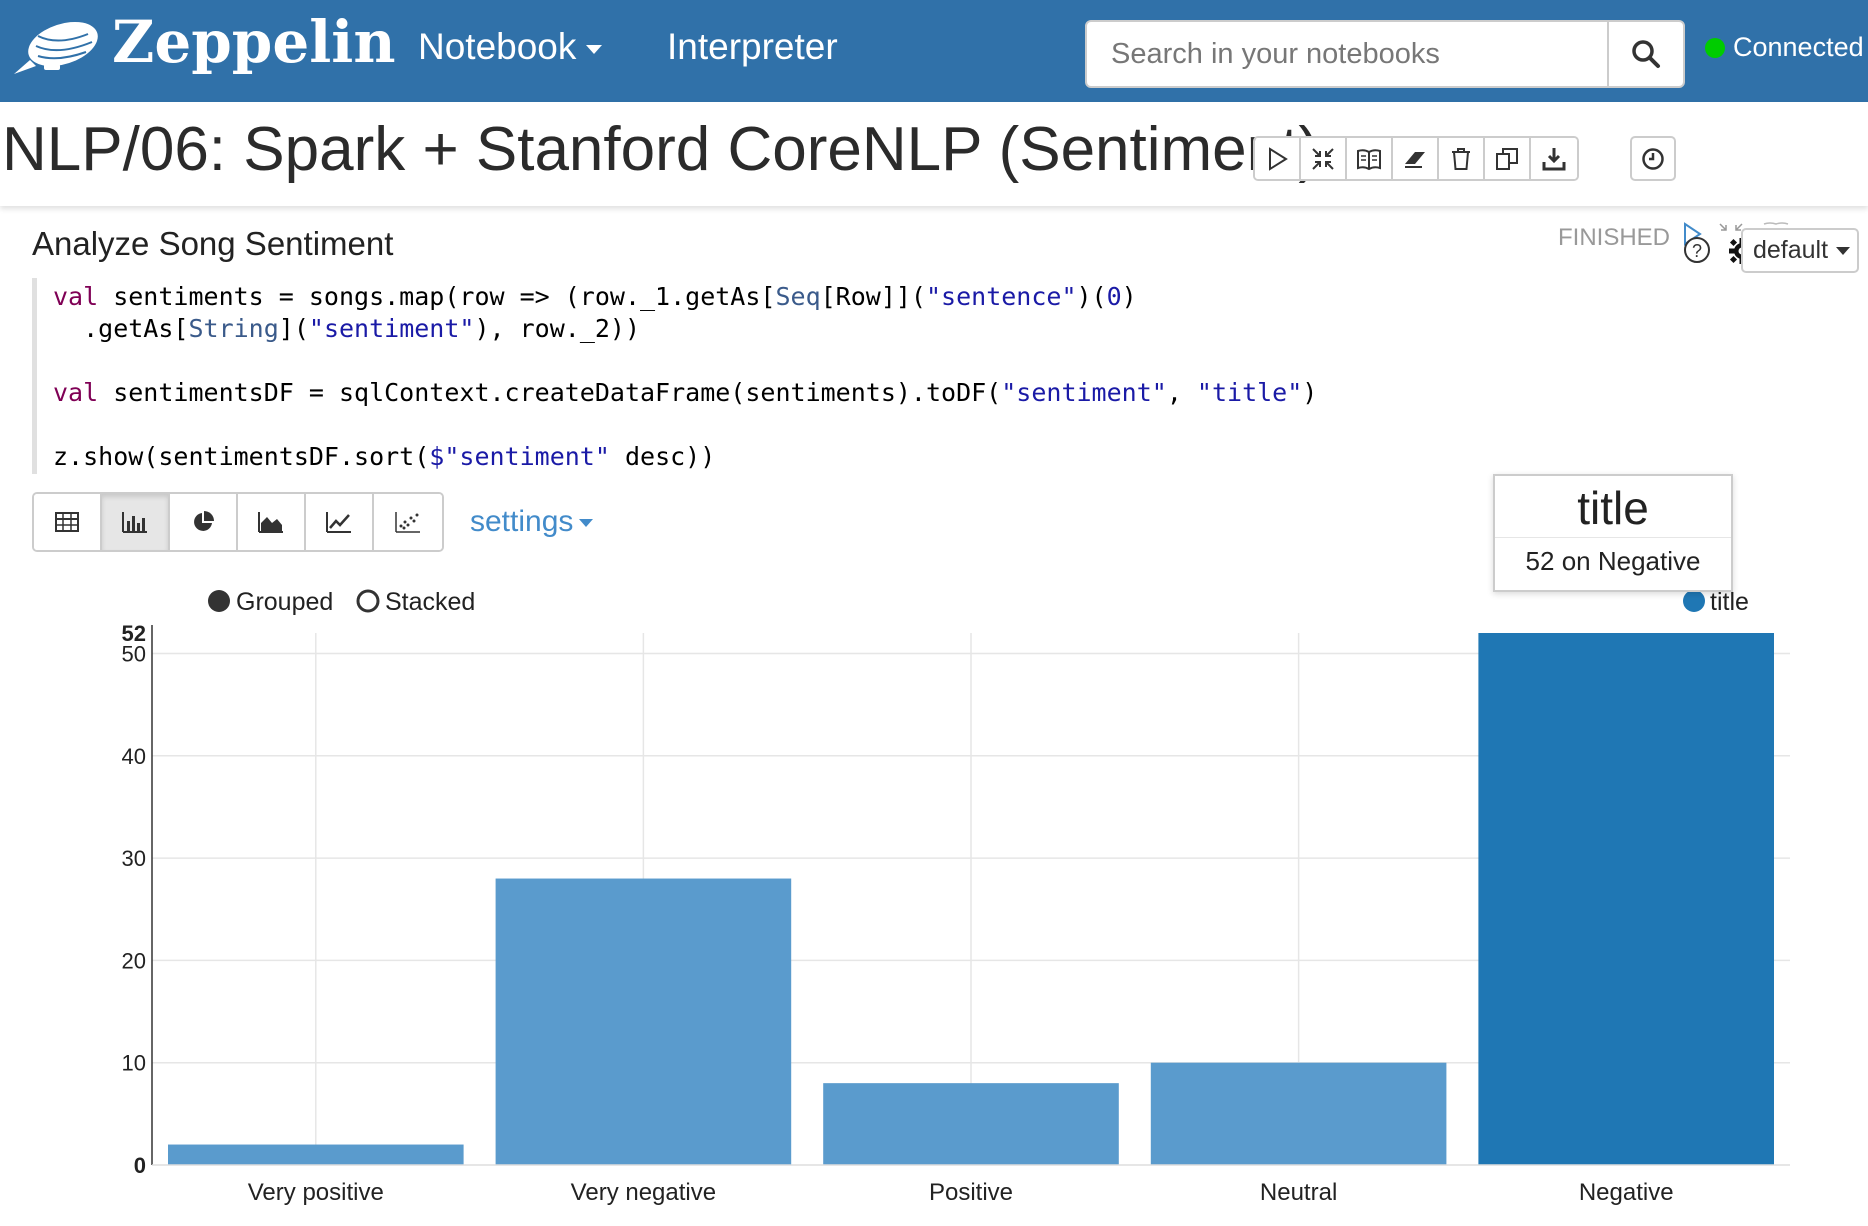  I want to click on chart-tooltip: title 52 on Negative, so click(1613, 533).